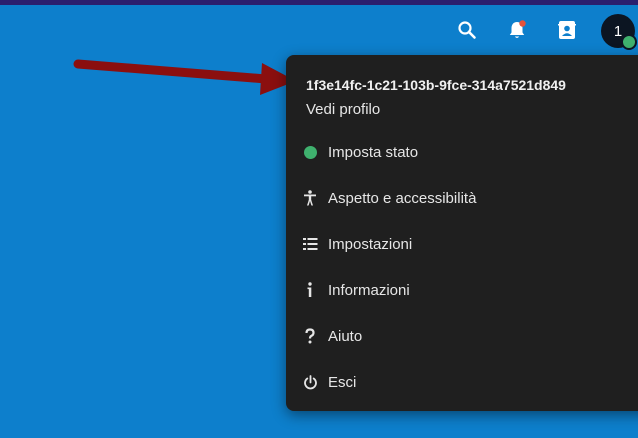 This screenshot has height=438, width=638. Describe the element at coordinates (522, 23) in the screenshot. I see `notification-badge` at that location.